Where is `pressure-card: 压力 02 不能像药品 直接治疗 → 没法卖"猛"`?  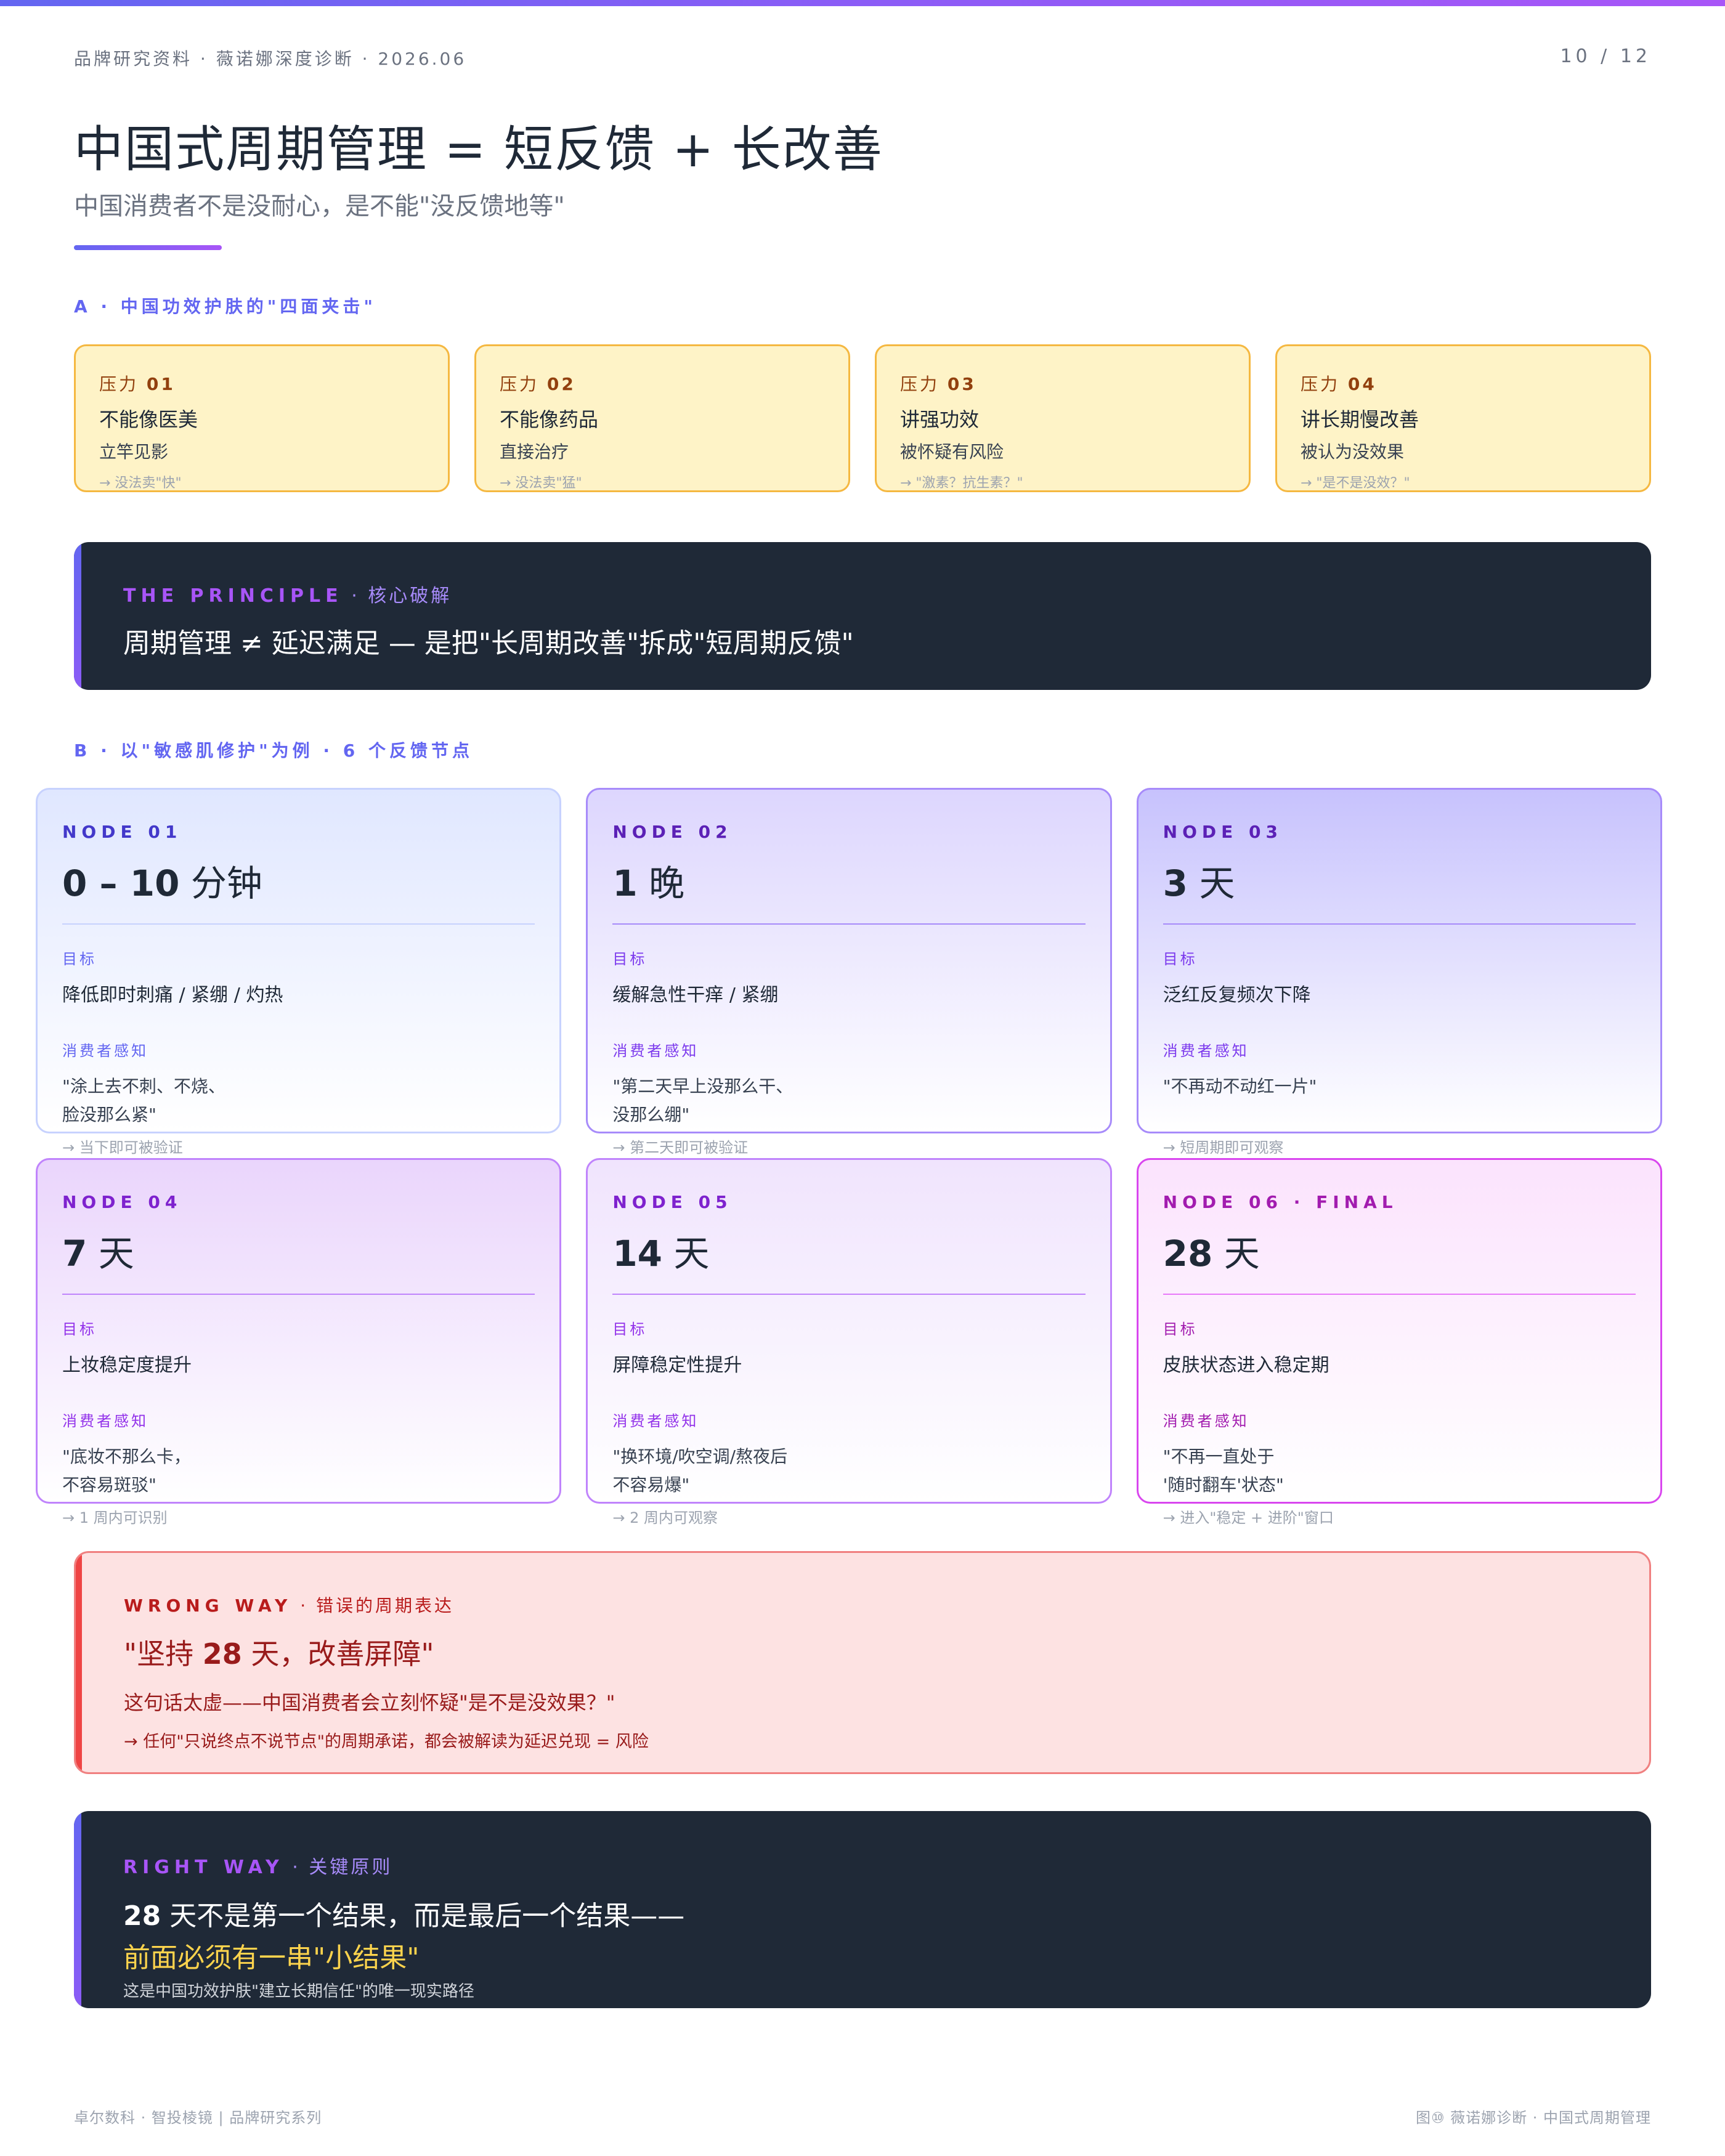 pressure-card: 压力 02 不能像药品 直接治疗 → 没法卖"猛" is located at coordinates (662, 418).